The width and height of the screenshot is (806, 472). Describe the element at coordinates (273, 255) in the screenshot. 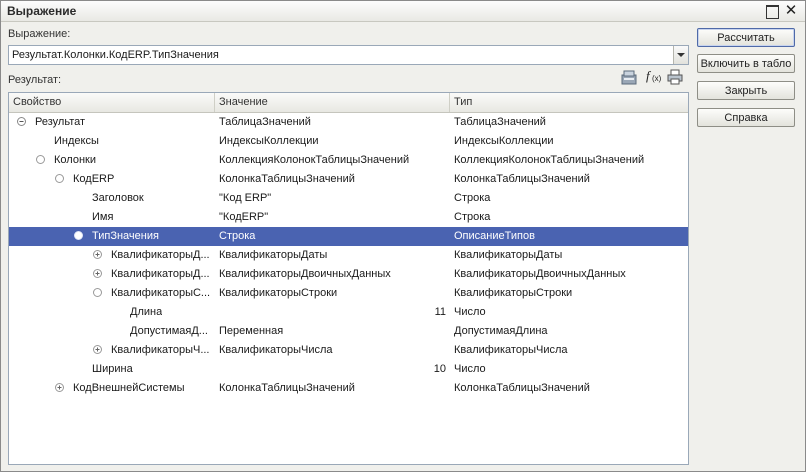

I see `cell-value: КвалификаторыДаты` at that location.